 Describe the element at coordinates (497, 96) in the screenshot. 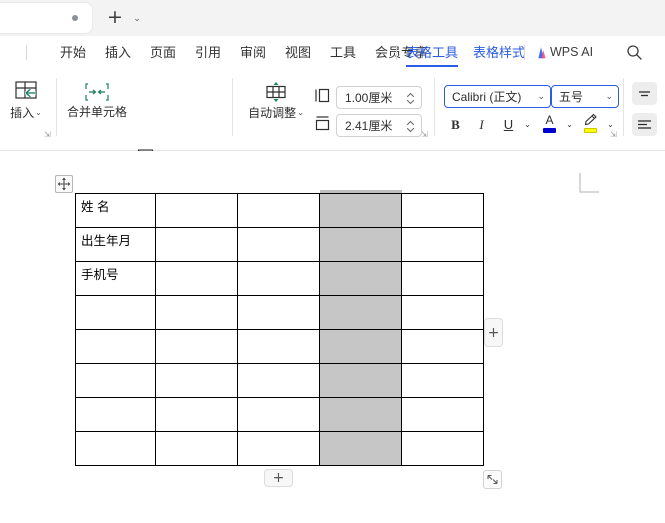

I see `font-family-select: Calibri (正文) ⌄` at that location.